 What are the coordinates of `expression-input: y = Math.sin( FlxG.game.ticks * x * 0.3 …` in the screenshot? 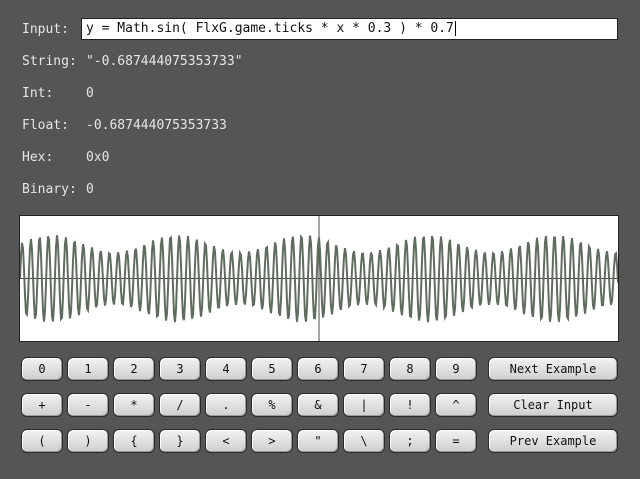 It's located at (349, 29).